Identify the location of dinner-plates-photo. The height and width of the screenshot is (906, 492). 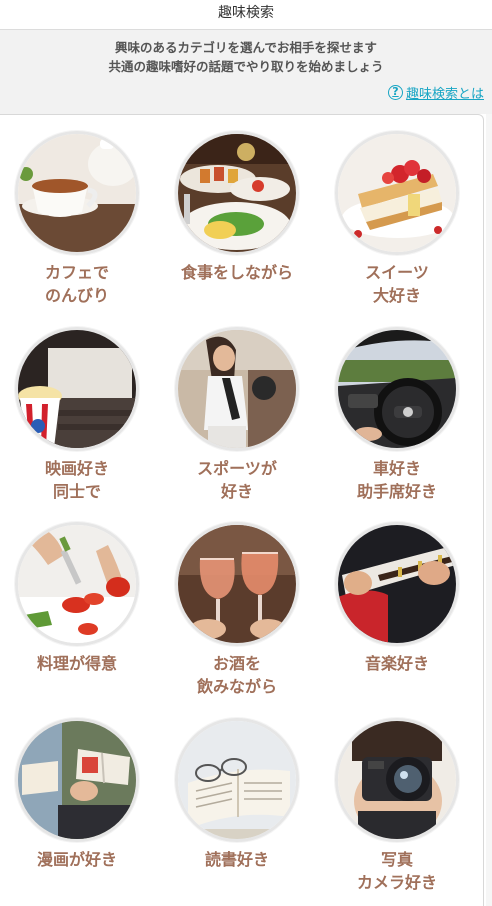
(237, 193).